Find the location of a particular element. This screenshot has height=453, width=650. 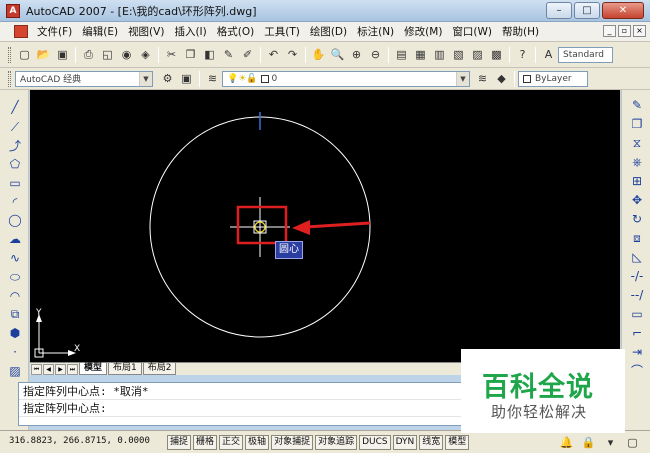

trim-icon: -/- is located at coordinates (637, 276).